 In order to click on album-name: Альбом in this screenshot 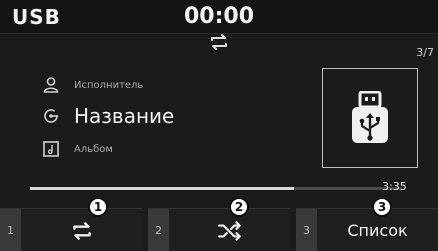, I will do `click(93, 149)`.